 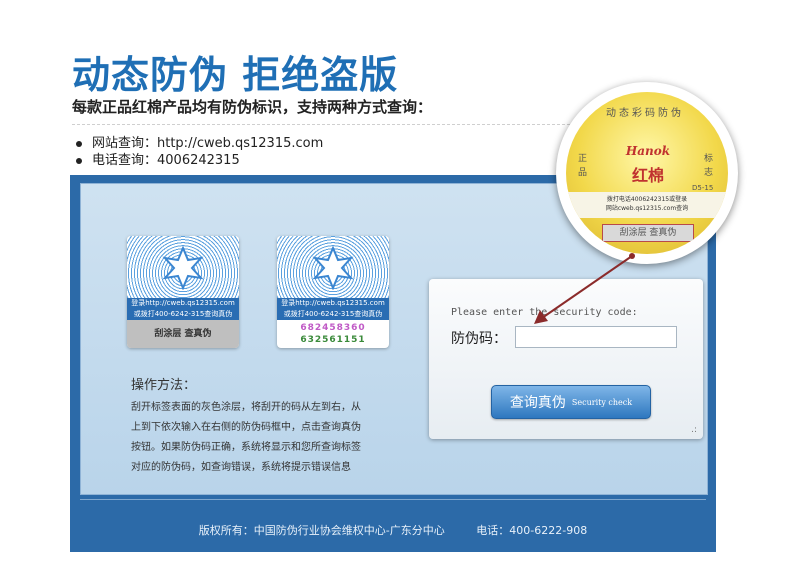 I want to click on info-phone: 电话查询：4006242315, so click(x=158, y=158).